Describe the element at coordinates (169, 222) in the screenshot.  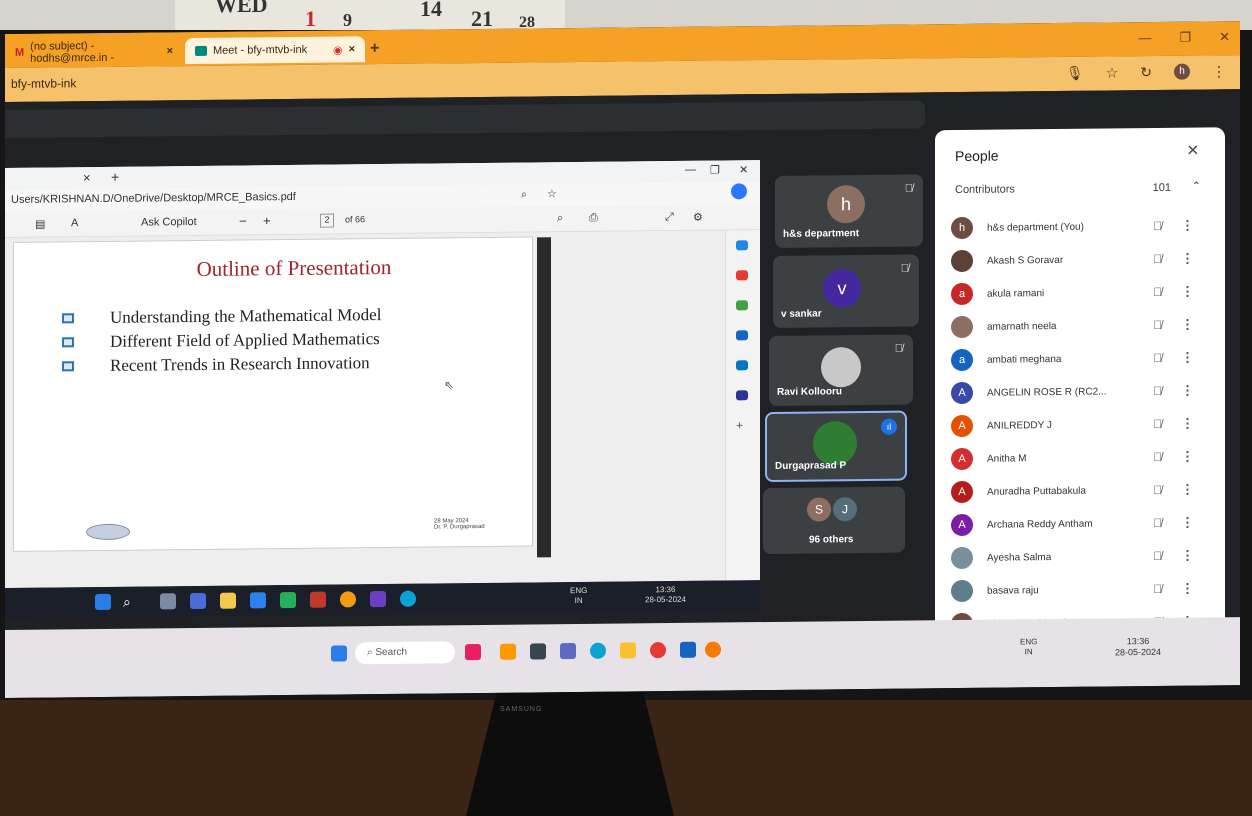
I see `ask-copilot-button: Ask Copilot` at that location.